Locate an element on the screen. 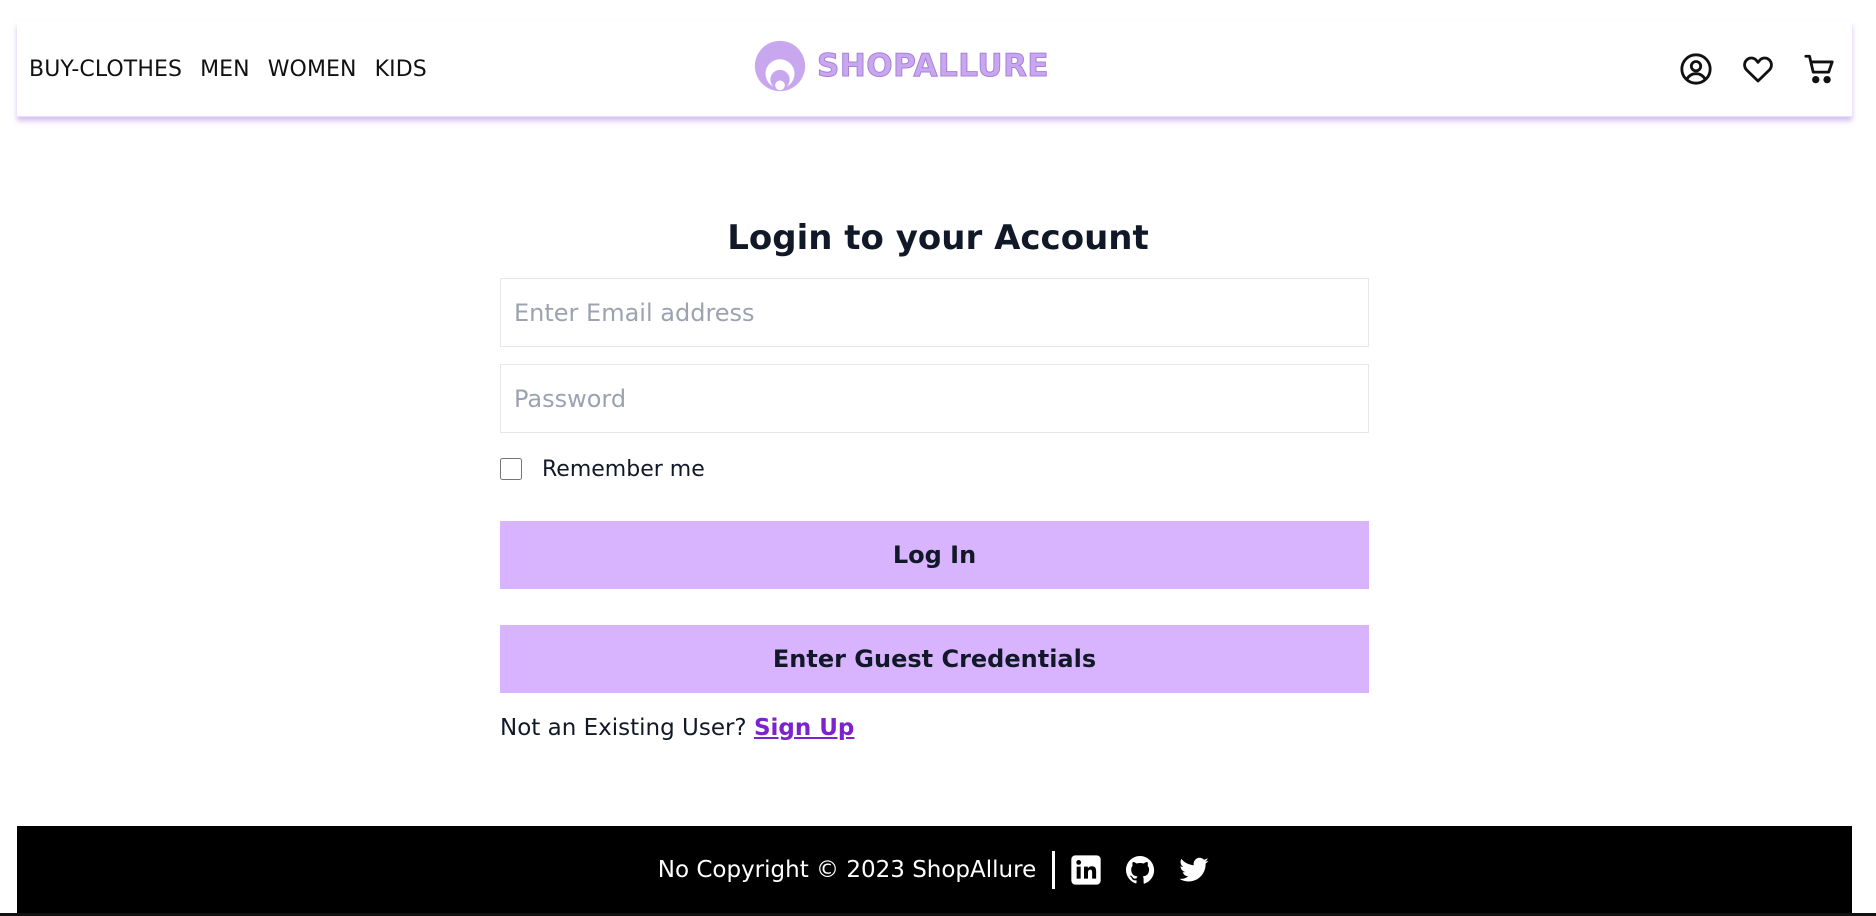  logo-text: SHOPALLURE is located at coordinates (933, 66).